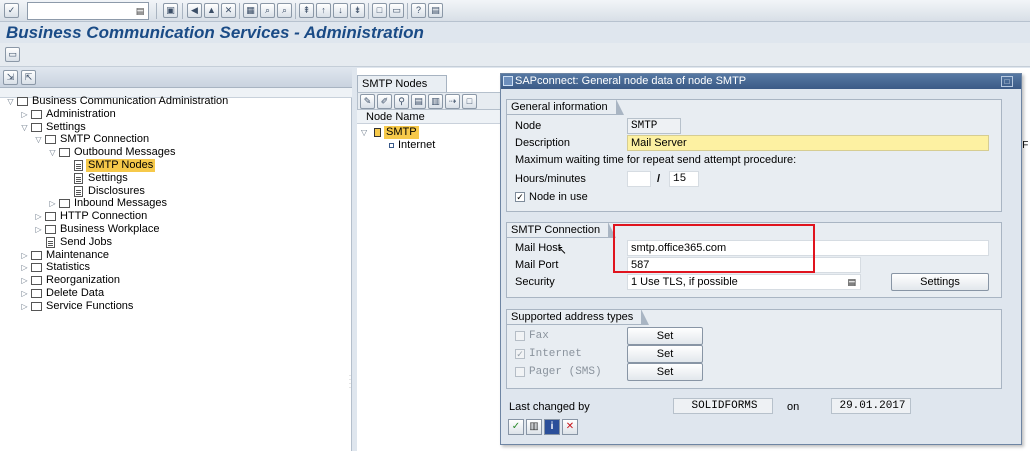 The width and height of the screenshot is (1030, 451). What do you see at coordinates (539, 336) in the screenshot?
I see `fax-label: Fax` at bounding box center [539, 336].